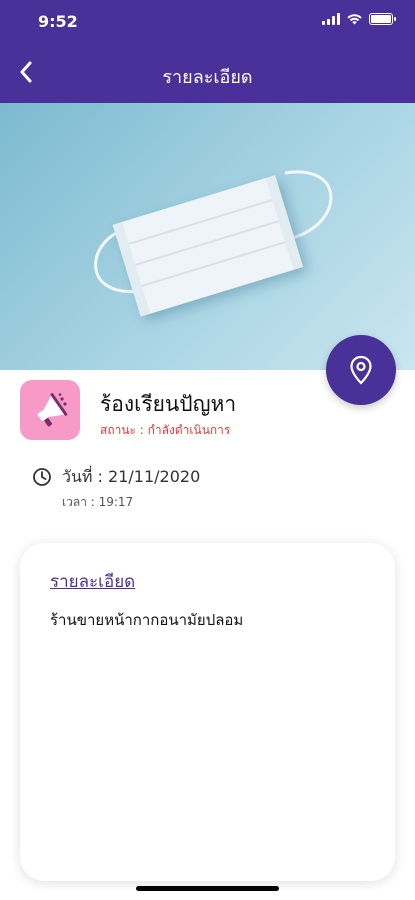 This screenshot has width=415, height=900. Describe the element at coordinates (168, 404) in the screenshot. I see `category-title: ร้องเรียนปัญหา` at that location.